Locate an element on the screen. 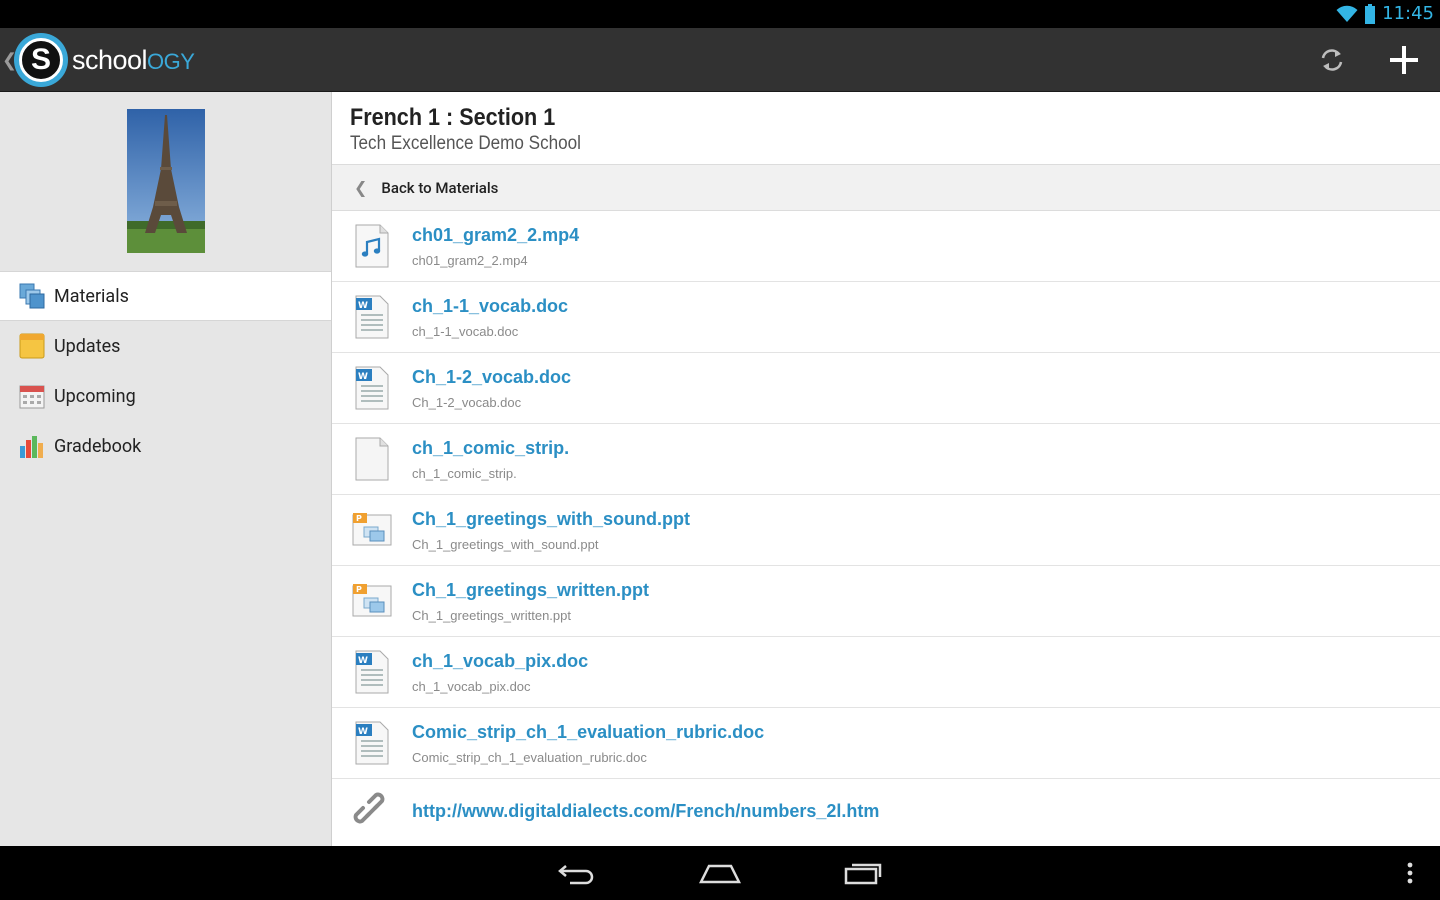 This screenshot has width=1440, height=900. course-image-eiffel-tower is located at coordinates (166, 181).